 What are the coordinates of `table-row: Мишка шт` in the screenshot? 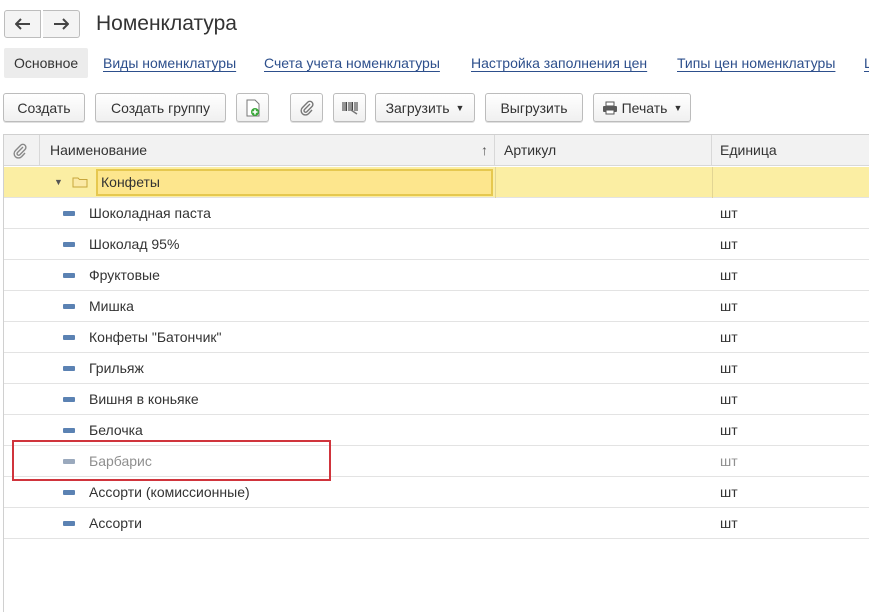 It's located at (436, 306).